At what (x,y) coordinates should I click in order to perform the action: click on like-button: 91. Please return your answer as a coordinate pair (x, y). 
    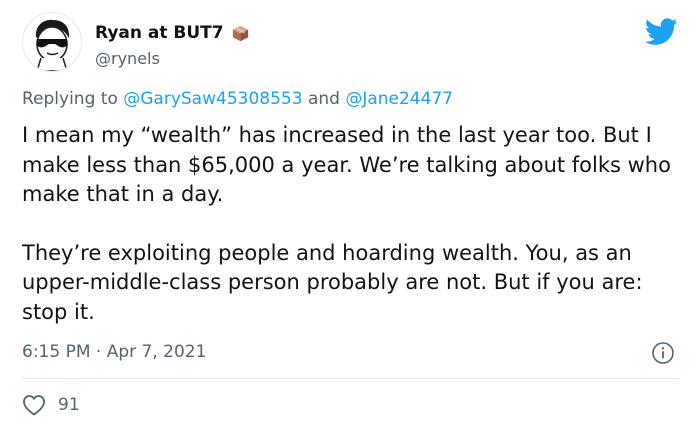
    Looking at the image, I should click on (51, 405).